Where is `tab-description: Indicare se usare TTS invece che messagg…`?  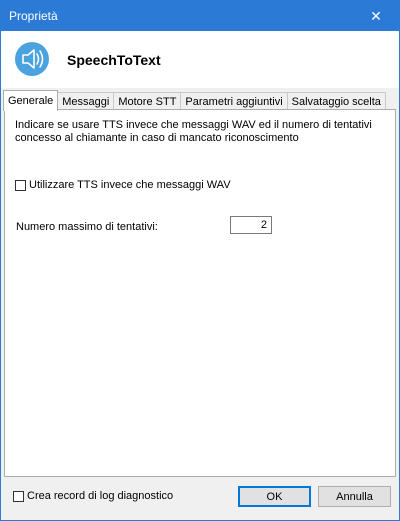 tab-description: Indicare se usare TTS invece che messagg… is located at coordinates (193, 131).